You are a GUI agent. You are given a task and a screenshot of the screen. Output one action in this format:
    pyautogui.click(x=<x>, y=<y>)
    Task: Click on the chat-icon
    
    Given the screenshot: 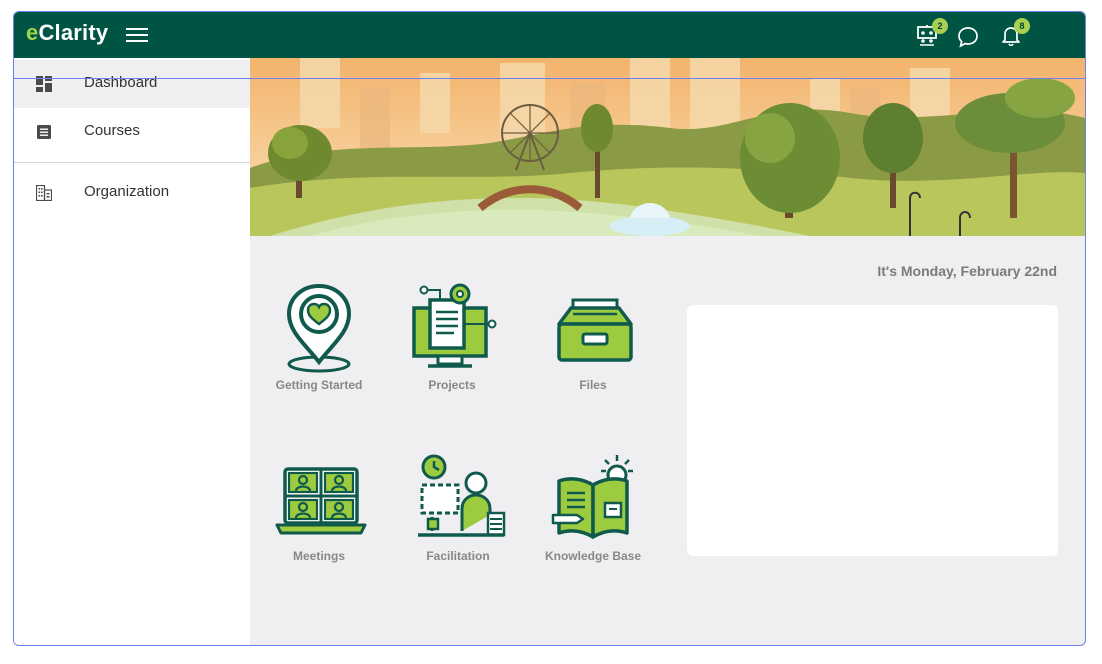 What is the action you would take?
    pyautogui.click(x=970, y=39)
    